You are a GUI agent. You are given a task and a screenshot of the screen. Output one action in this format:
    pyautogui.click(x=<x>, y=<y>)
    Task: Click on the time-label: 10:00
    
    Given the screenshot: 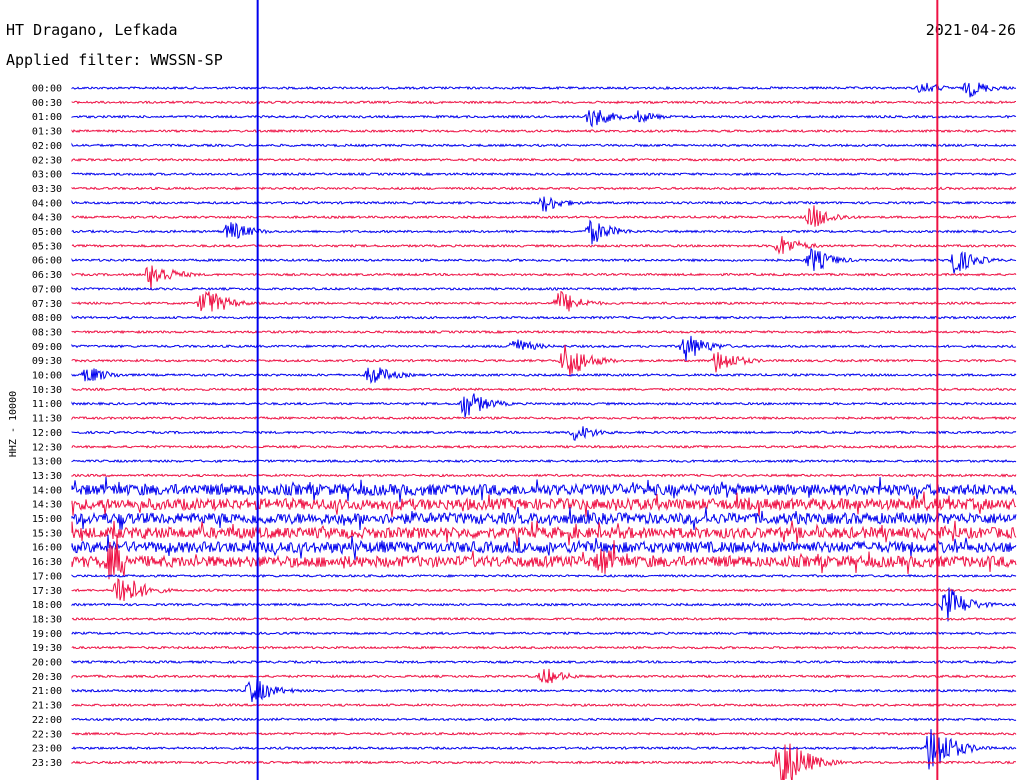 What is the action you would take?
    pyautogui.click(x=47, y=376)
    